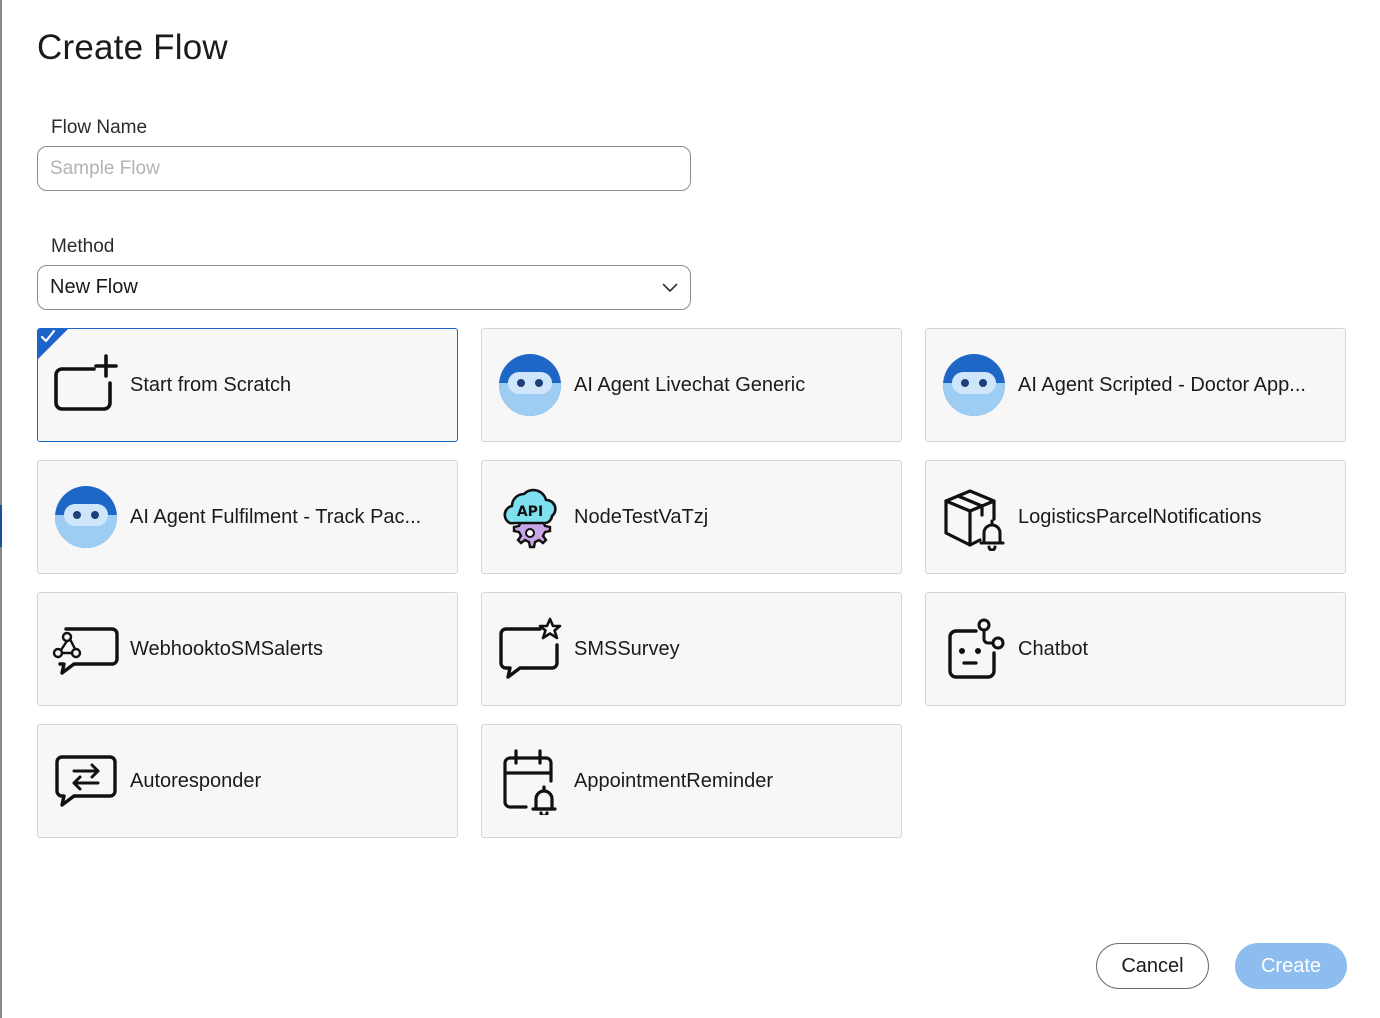  Describe the element at coordinates (86, 781) in the screenshot. I see `chat-arrows-icon` at that location.